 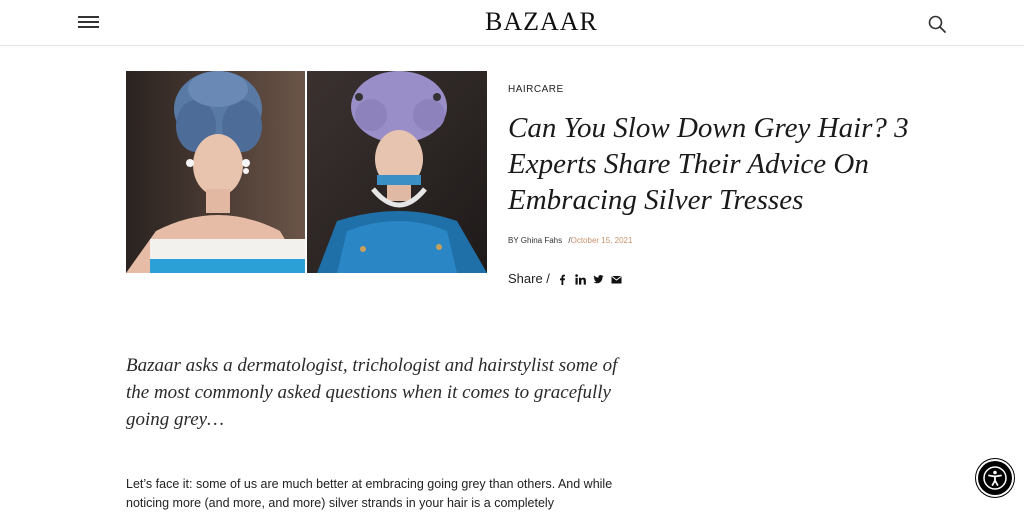 I want to click on twitter-icon, so click(x=598, y=278).